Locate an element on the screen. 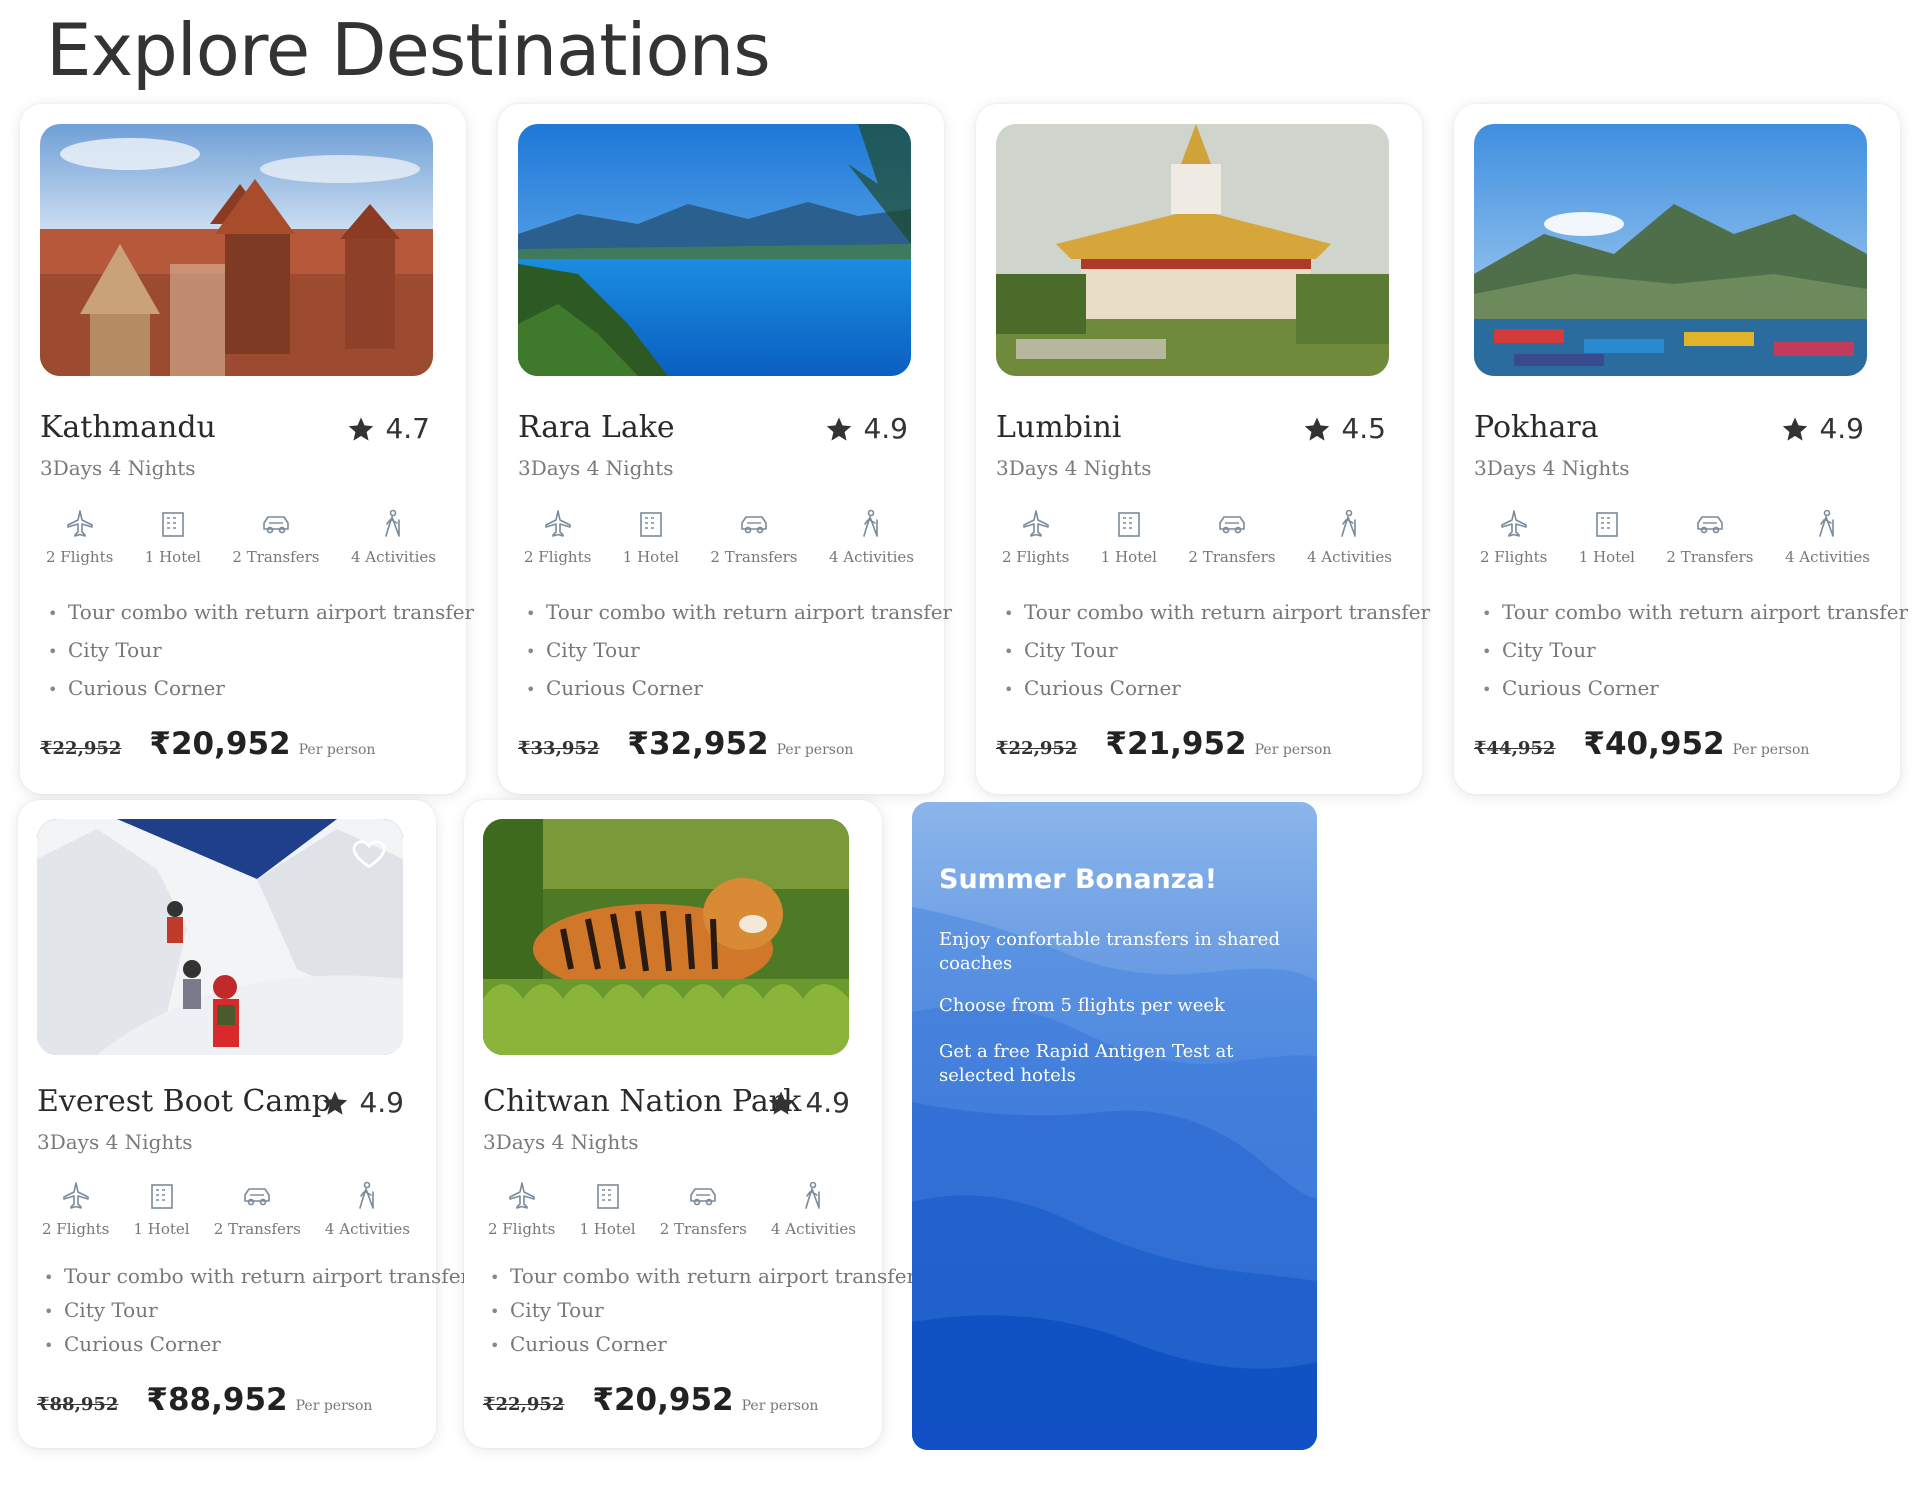 Image resolution: width=1920 pixels, height=1500 pixels. destination-name: Rara Lake is located at coordinates (596, 427).